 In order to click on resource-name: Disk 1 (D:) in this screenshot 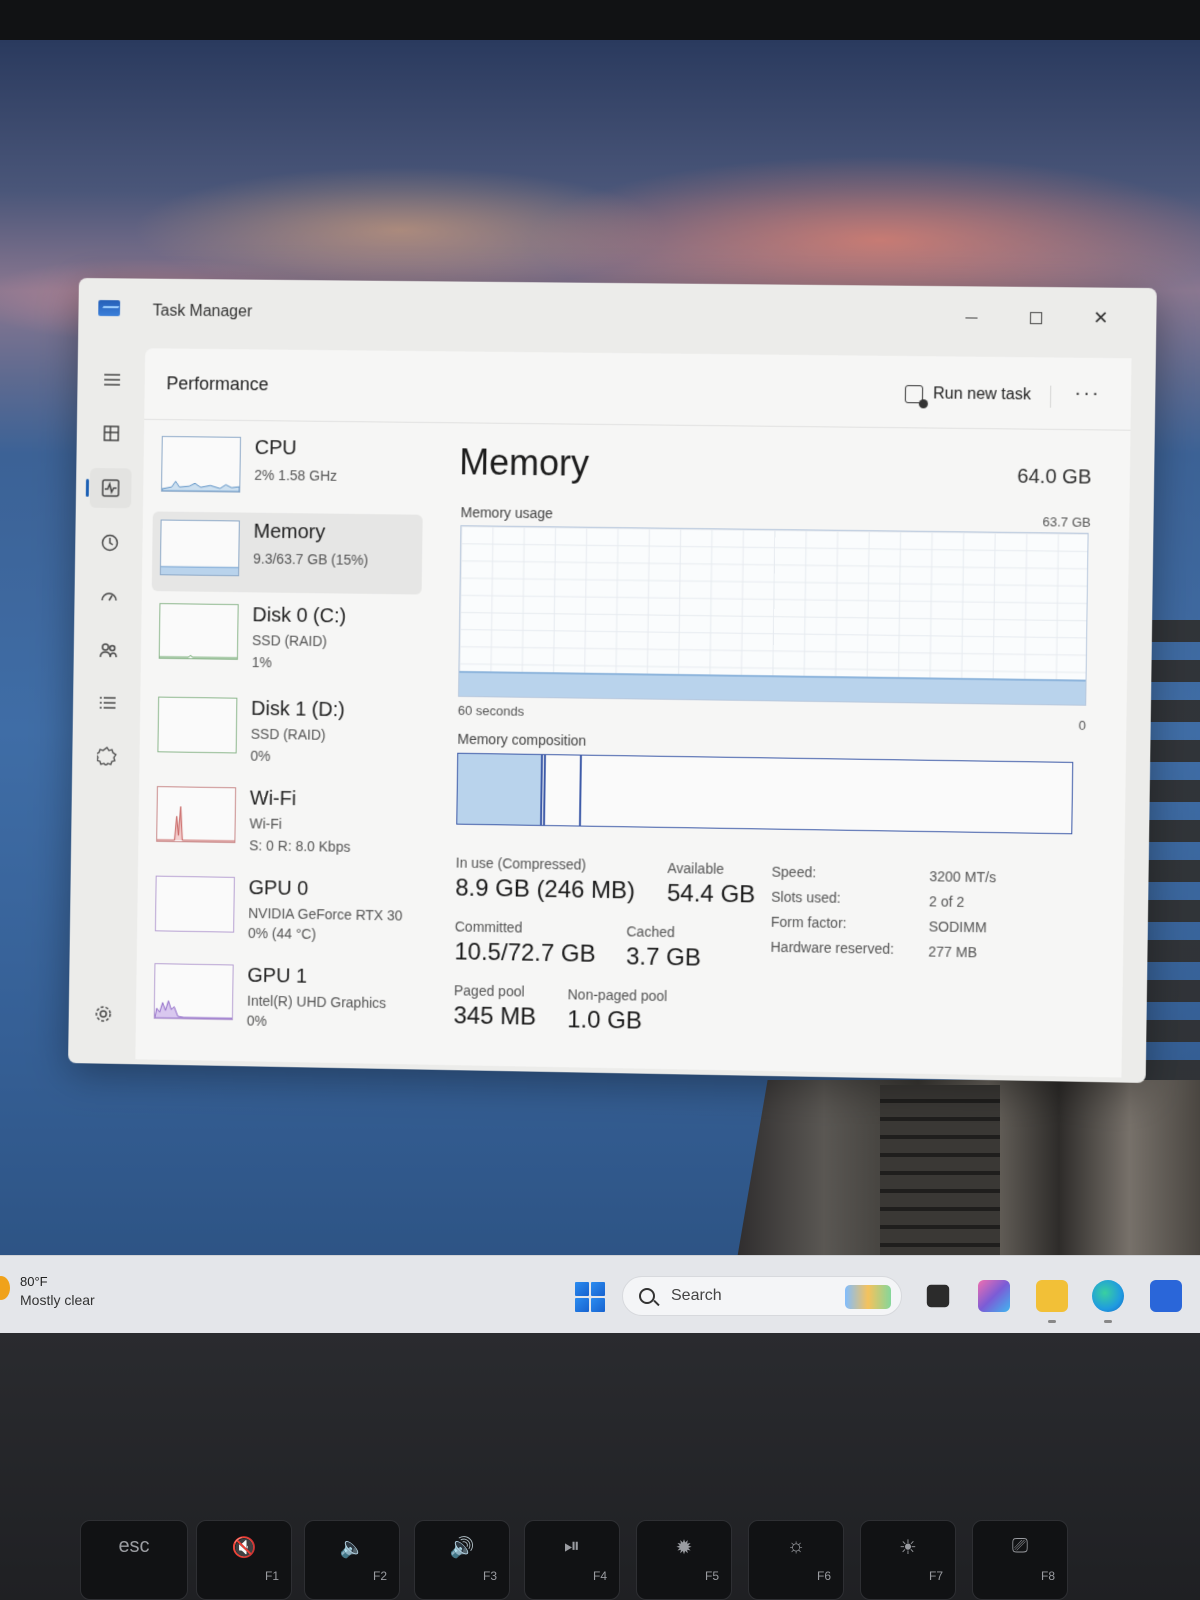, I will do `click(298, 709)`.